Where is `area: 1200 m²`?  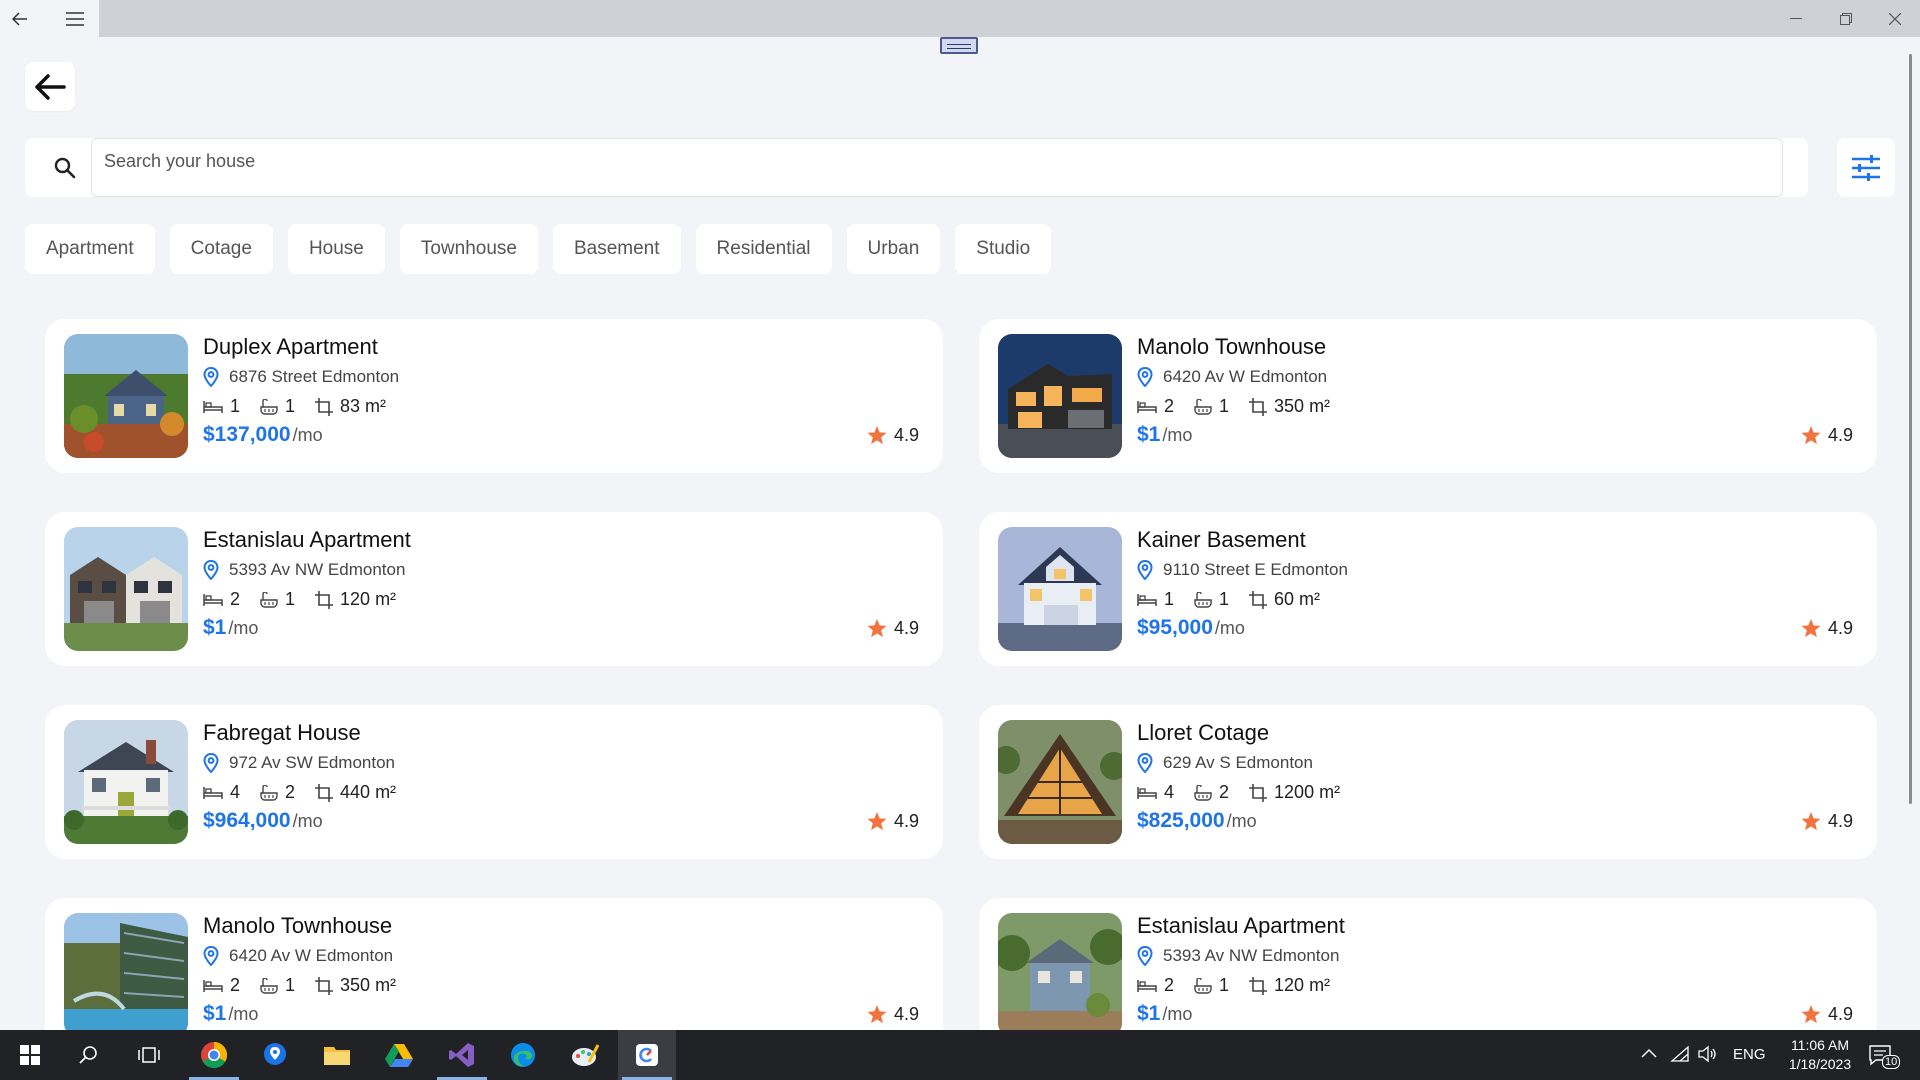
area: 1200 m² is located at coordinates (1294, 792).